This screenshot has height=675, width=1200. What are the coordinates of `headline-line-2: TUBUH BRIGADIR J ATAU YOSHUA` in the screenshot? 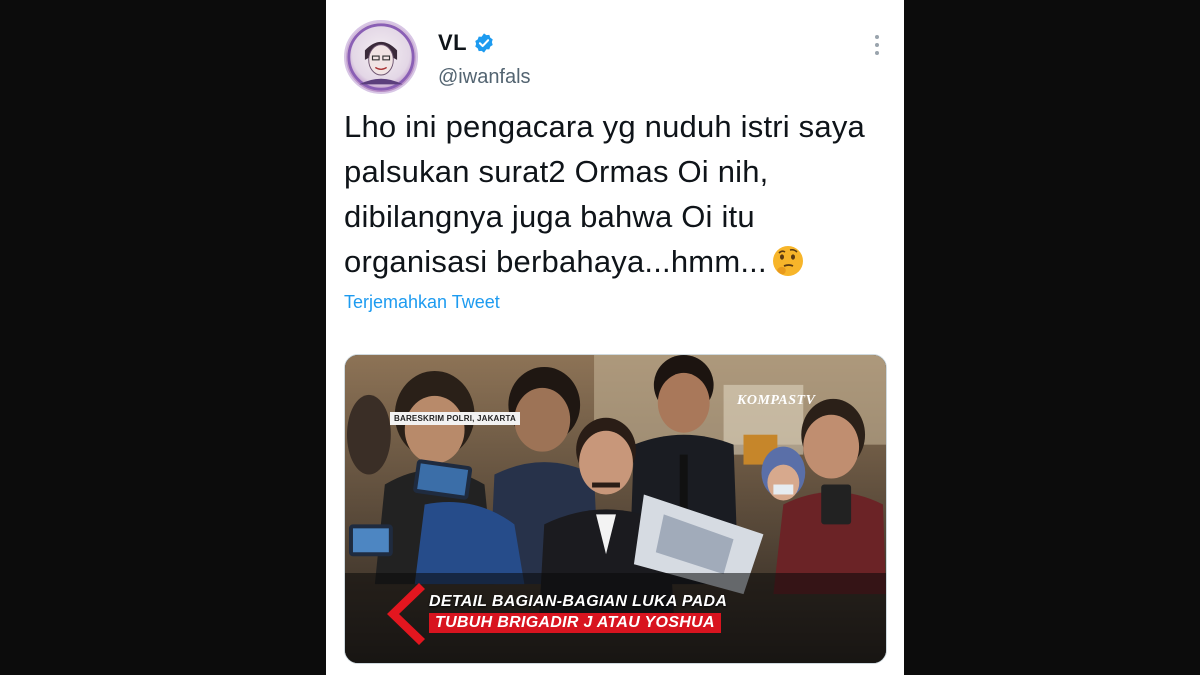 It's located at (575, 623).